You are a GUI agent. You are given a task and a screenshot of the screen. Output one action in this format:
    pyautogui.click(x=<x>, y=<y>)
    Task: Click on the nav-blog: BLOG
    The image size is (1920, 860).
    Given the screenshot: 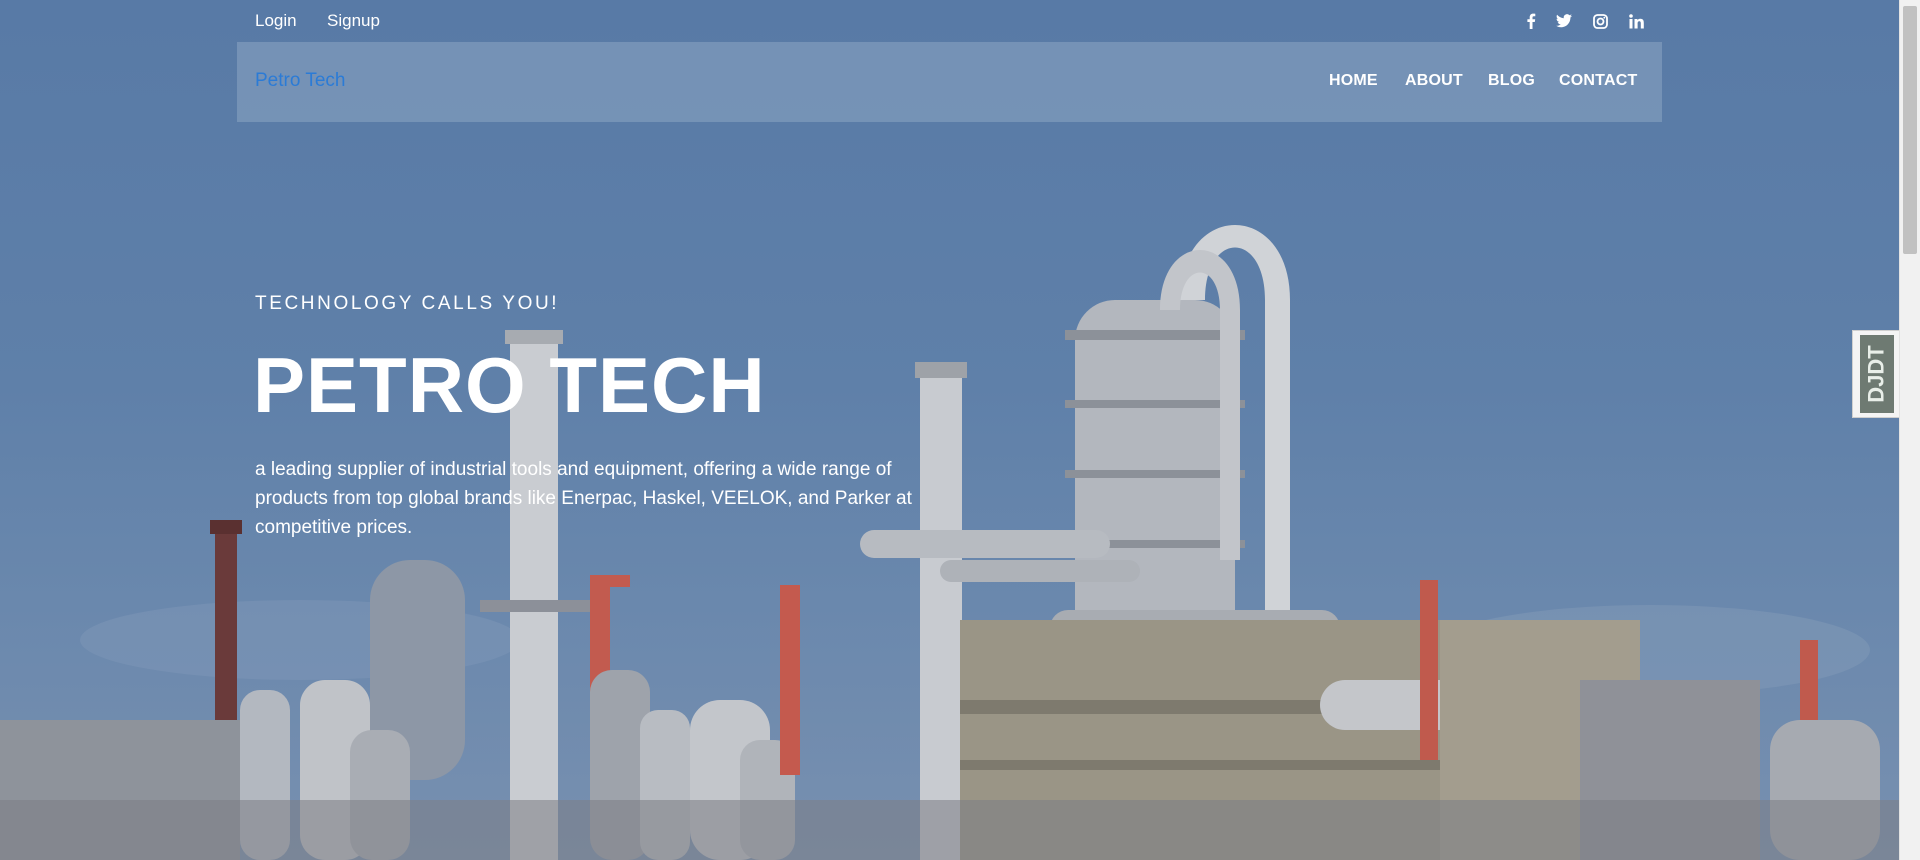 What is the action you would take?
    pyautogui.click(x=1511, y=81)
    